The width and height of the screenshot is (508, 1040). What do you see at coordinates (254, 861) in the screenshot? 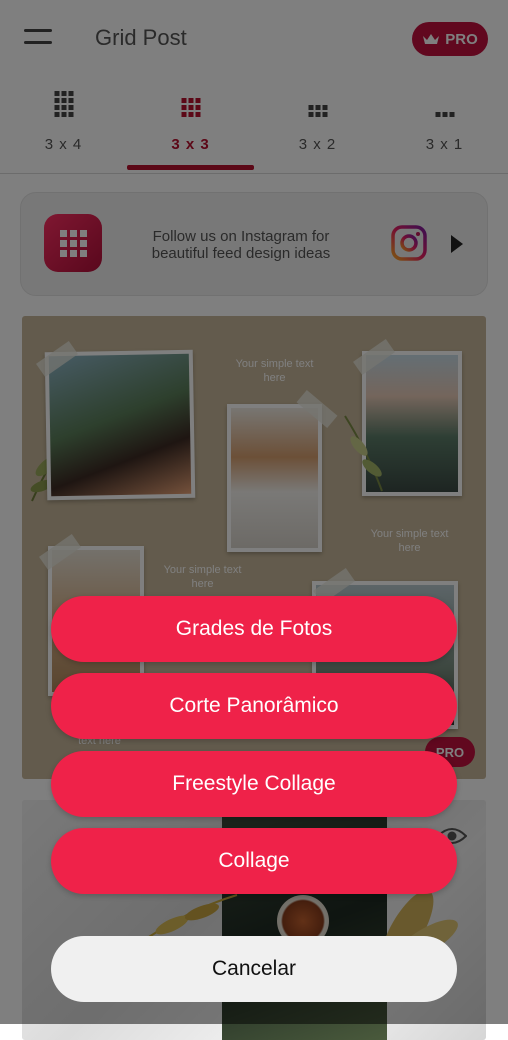
I see `collage-button: Collage` at bounding box center [254, 861].